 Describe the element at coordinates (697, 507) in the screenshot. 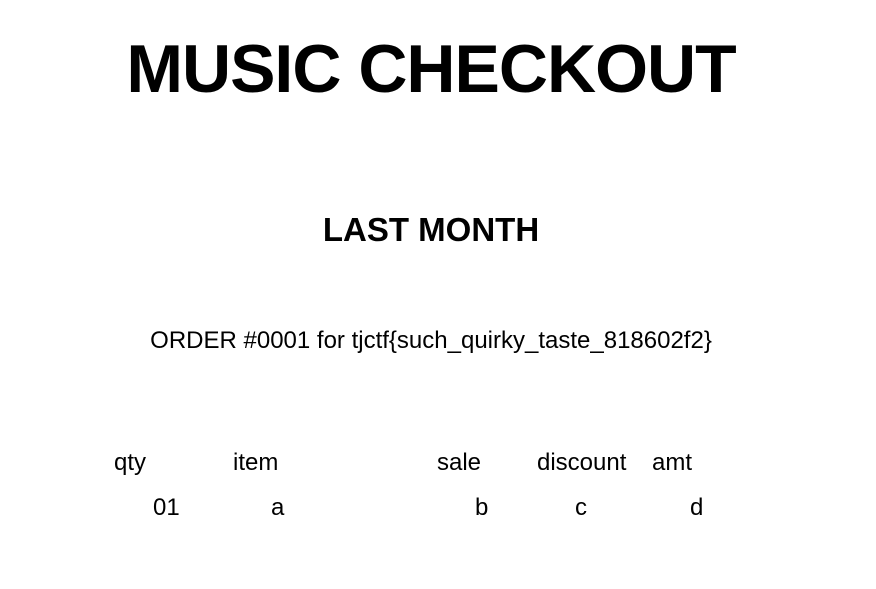

I see `cell-amt: d` at that location.